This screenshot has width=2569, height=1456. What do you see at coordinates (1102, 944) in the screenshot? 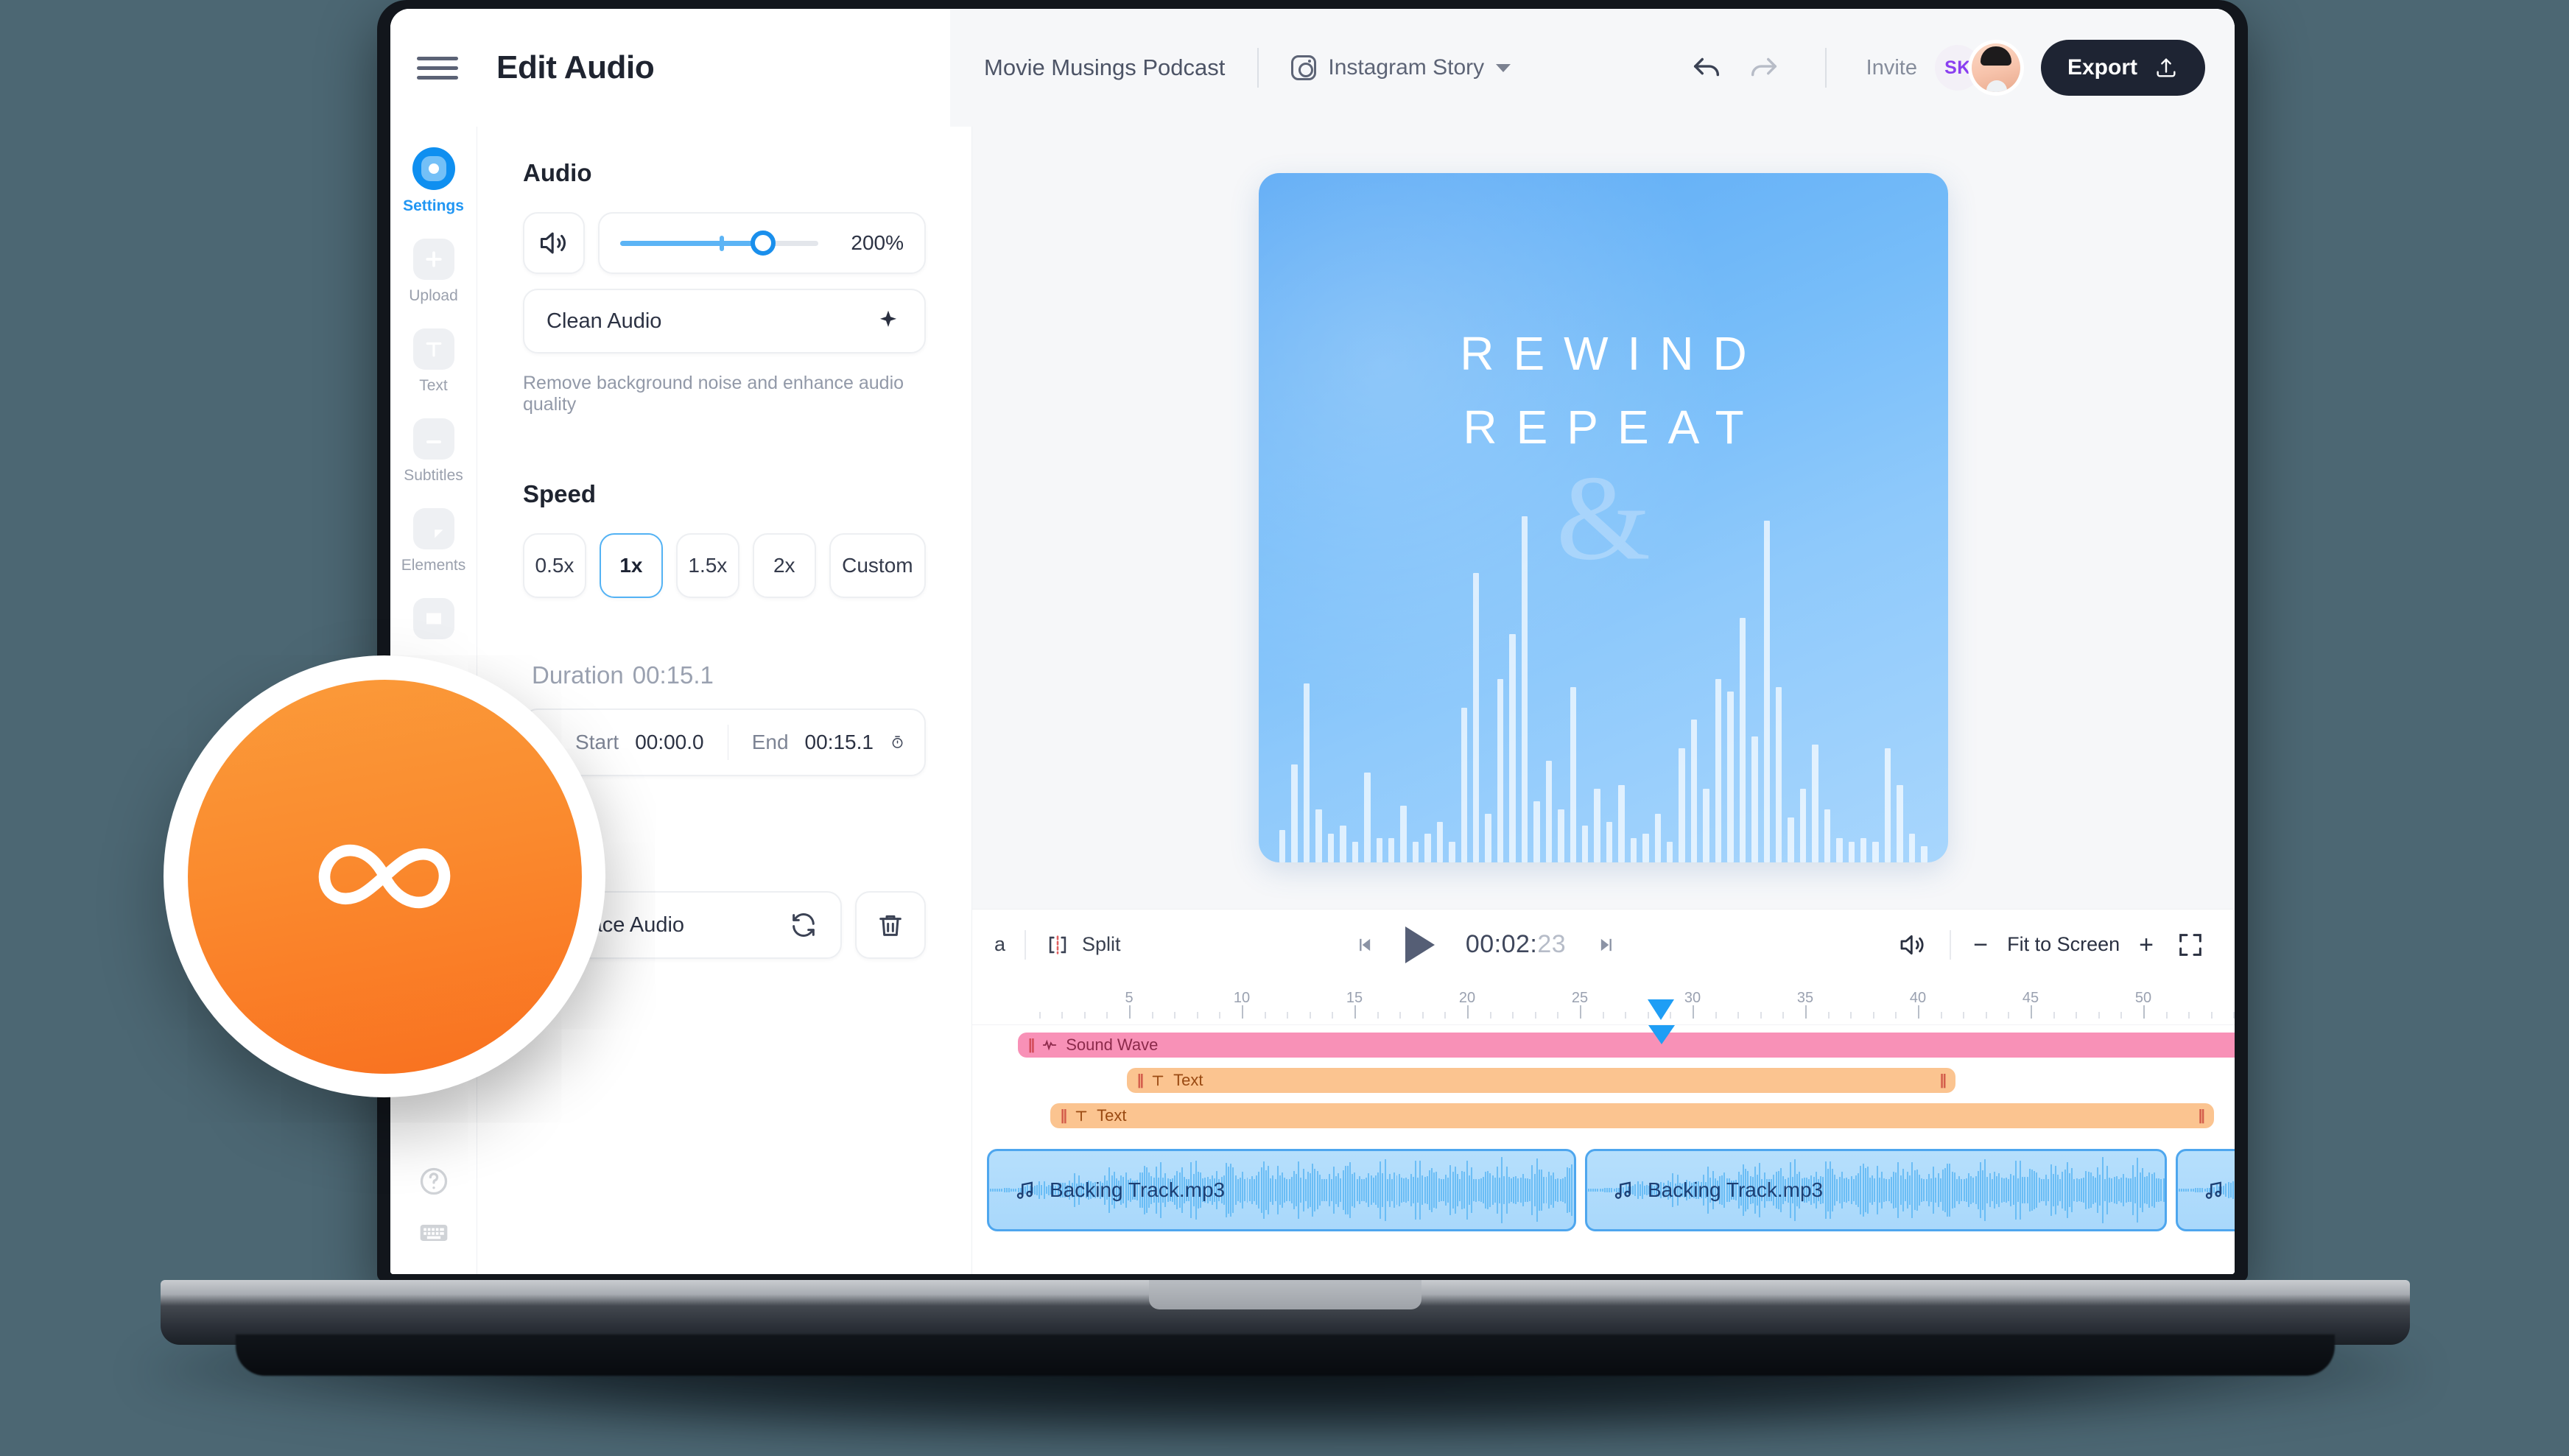
I see `split-label: Split` at bounding box center [1102, 944].